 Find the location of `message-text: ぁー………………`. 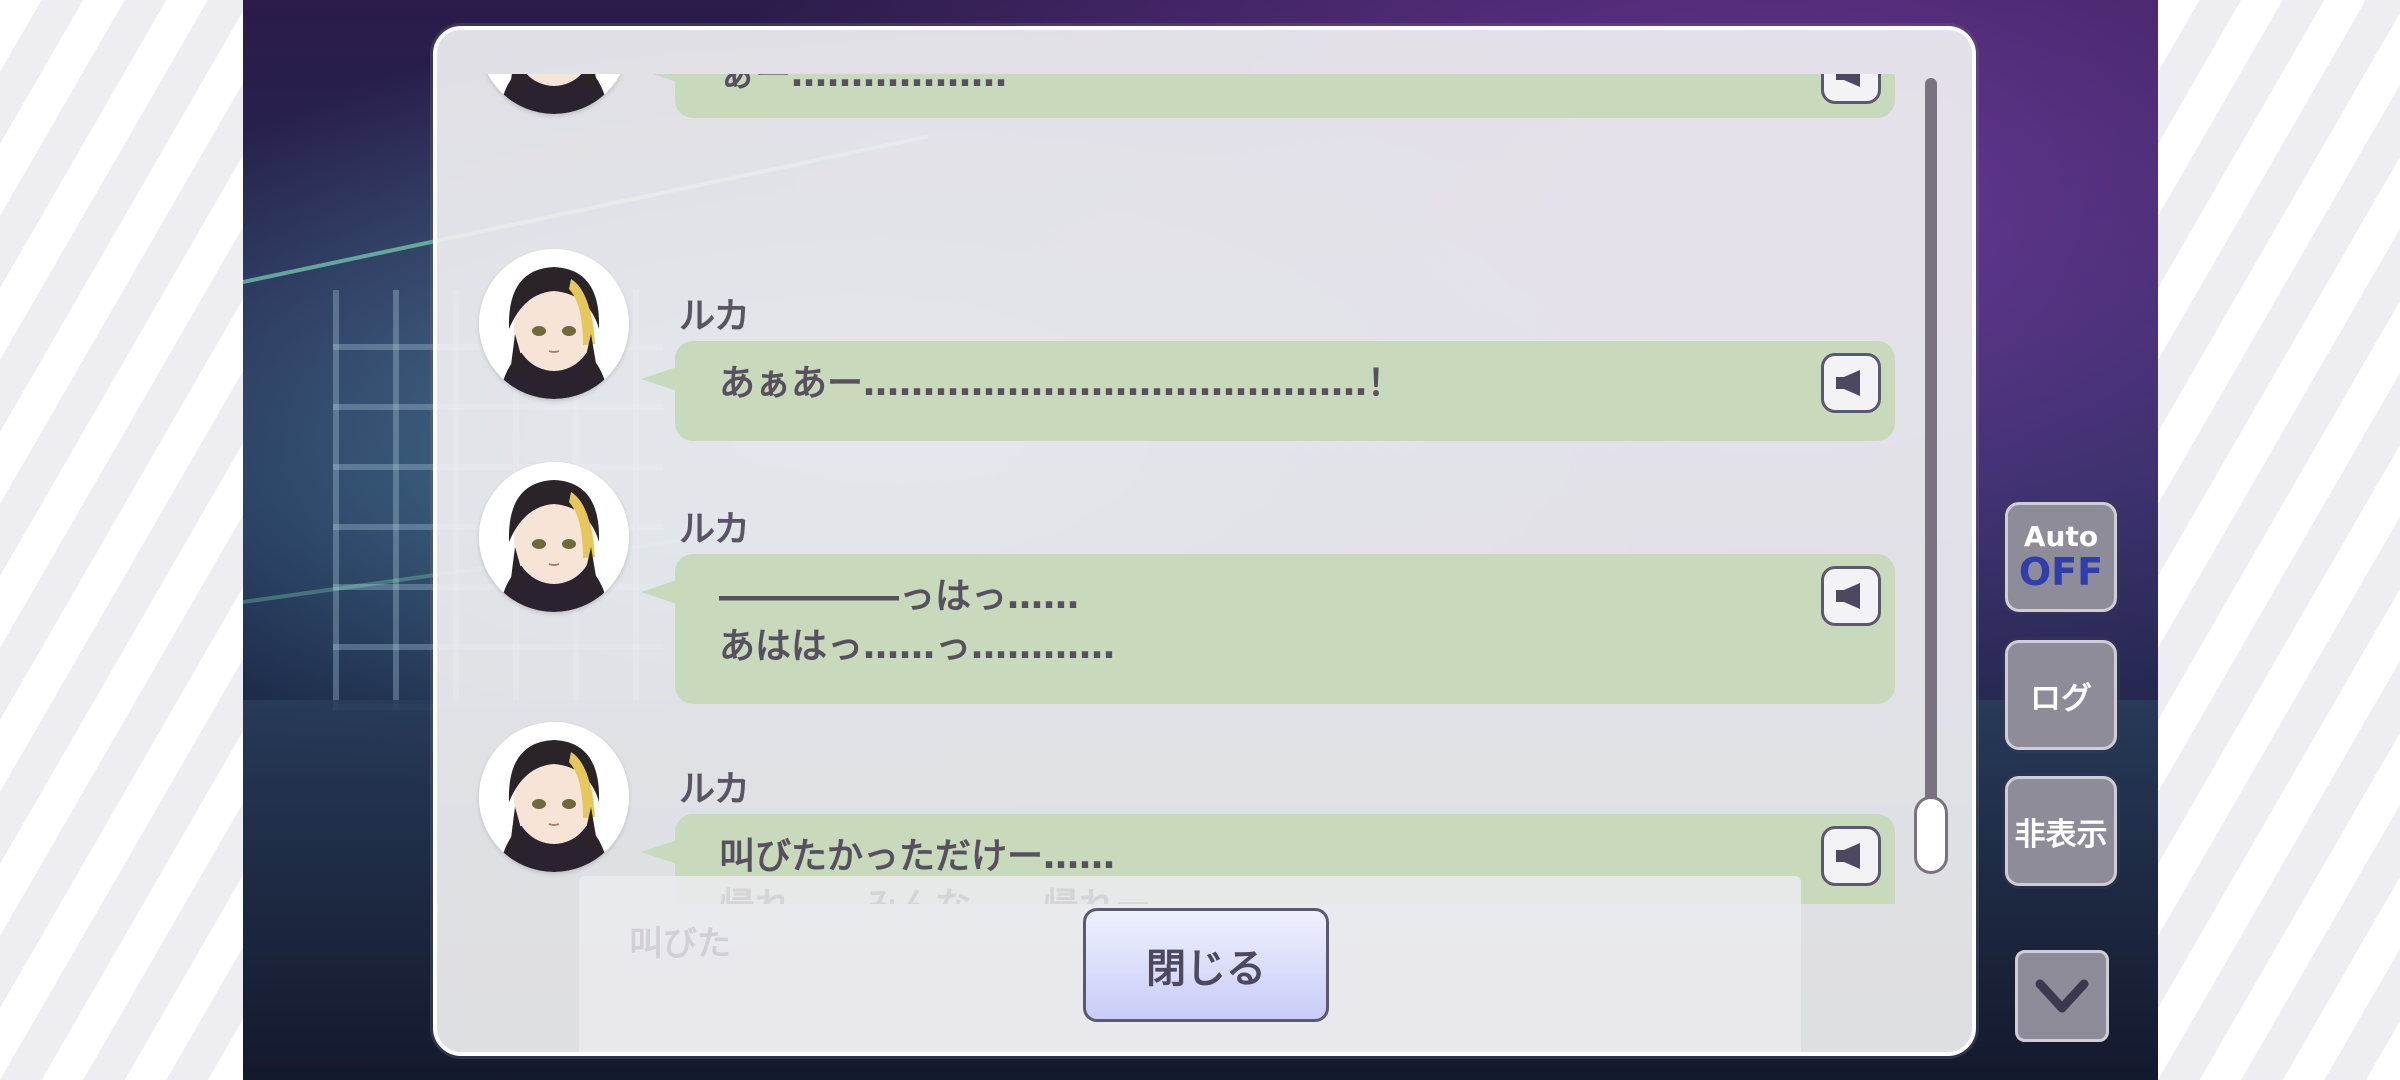

message-text: ぁー……………… is located at coordinates (863, 84).